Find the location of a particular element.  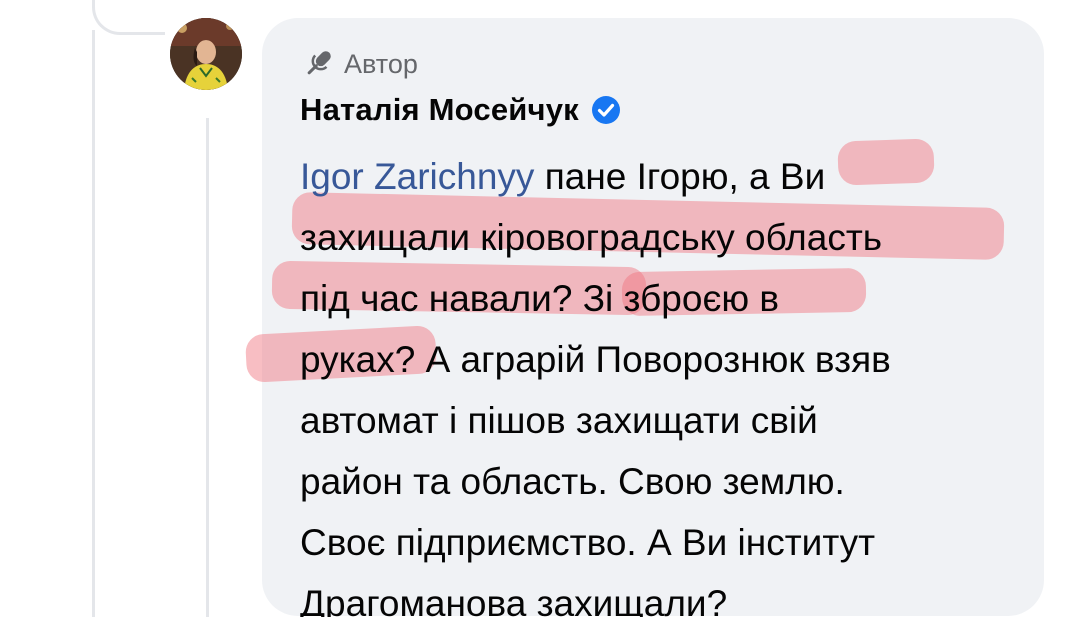

comment-line: руках? А аграрій Поворознюк взяв is located at coordinates (595, 359).